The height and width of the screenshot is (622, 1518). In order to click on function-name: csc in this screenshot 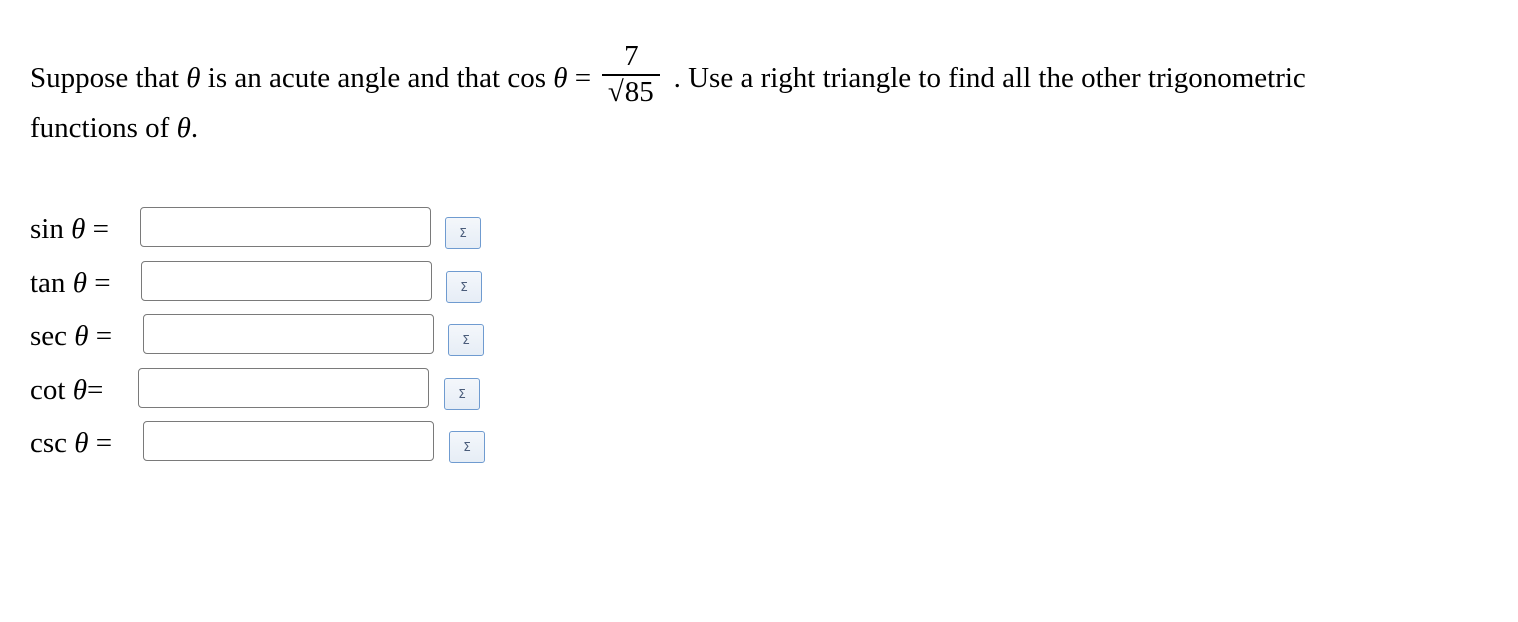, I will do `click(49, 443)`.